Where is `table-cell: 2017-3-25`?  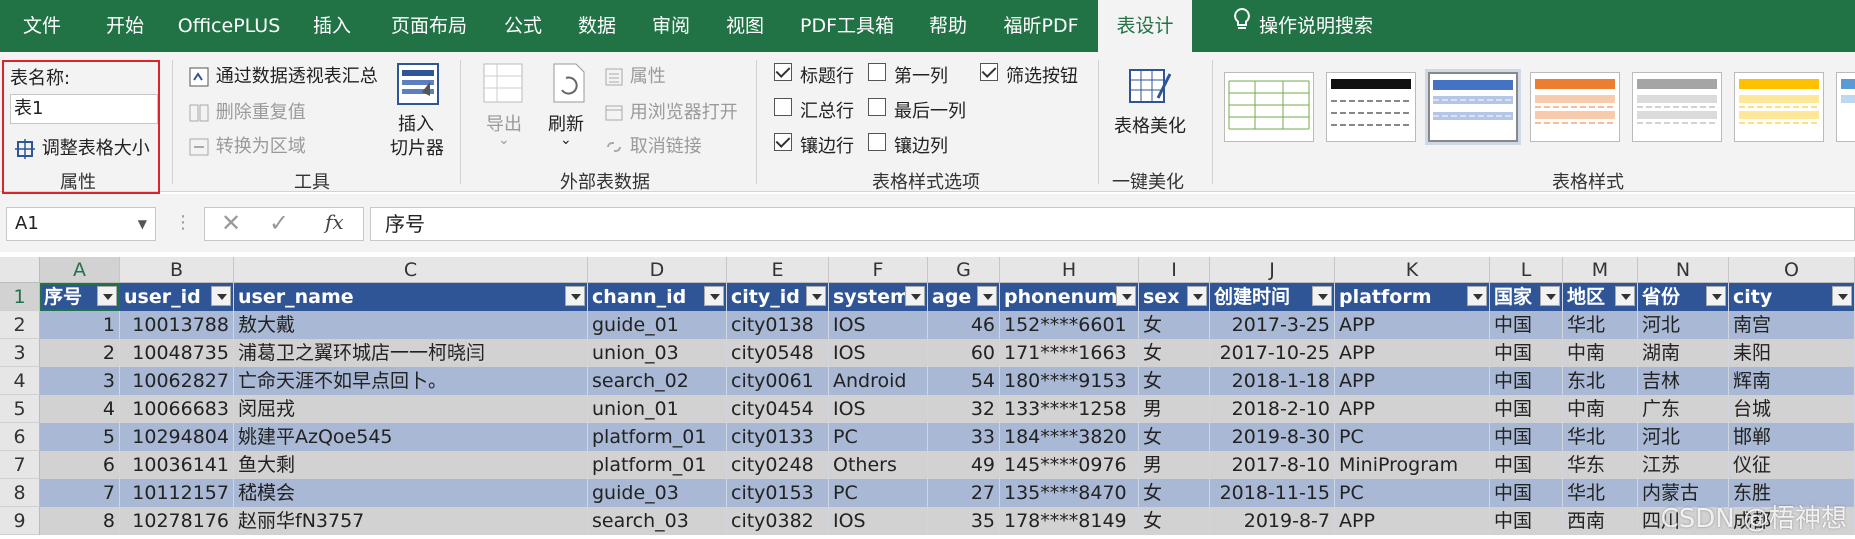 table-cell: 2017-3-25 is located at coordinates (1272, 325).